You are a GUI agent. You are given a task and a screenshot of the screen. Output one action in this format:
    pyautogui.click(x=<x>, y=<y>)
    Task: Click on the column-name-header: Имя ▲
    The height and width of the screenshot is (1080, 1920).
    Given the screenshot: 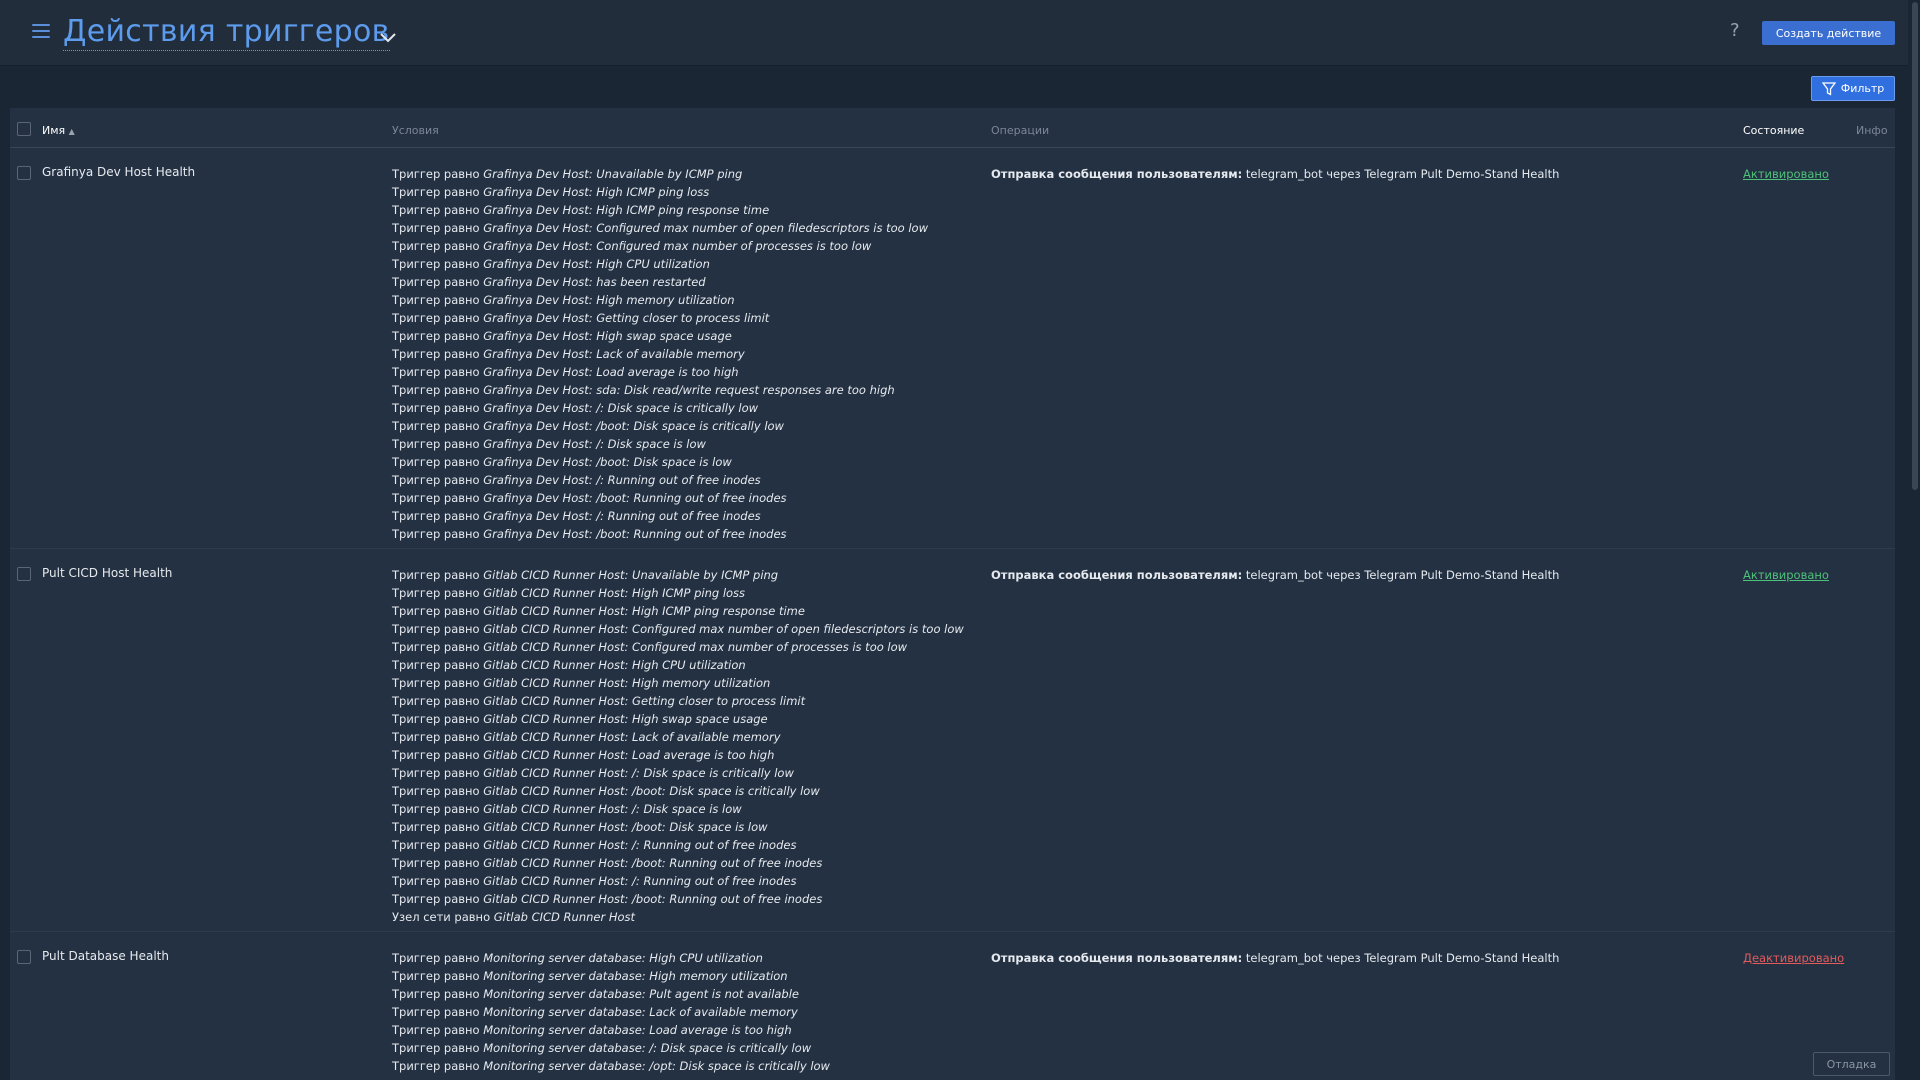 What is the action you would take?
    pyautogui.click(x=58, y=130)
    